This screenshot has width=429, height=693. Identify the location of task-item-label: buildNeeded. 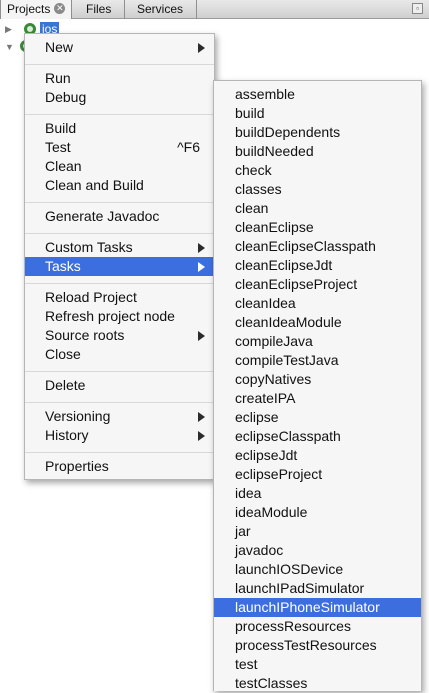
(274, 151).